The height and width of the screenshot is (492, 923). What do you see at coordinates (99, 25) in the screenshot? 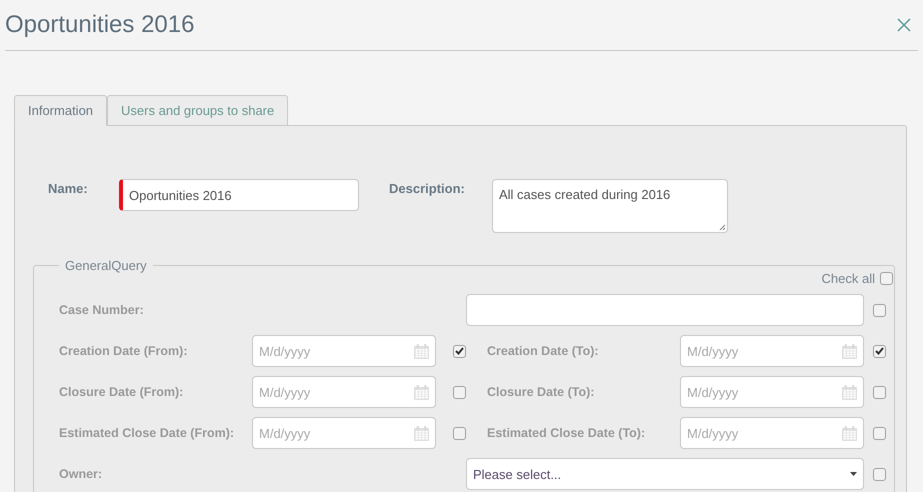
I see `window-title: Oportunities 2016` at bounding box center [99, 25].